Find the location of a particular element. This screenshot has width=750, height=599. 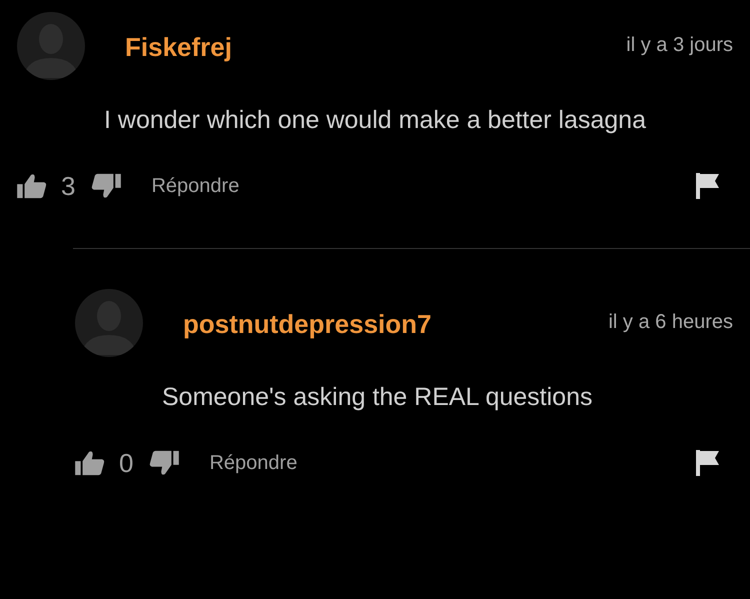

comment-text: I wonder which one would make a better lasagna is located at coordinates (375, 120).